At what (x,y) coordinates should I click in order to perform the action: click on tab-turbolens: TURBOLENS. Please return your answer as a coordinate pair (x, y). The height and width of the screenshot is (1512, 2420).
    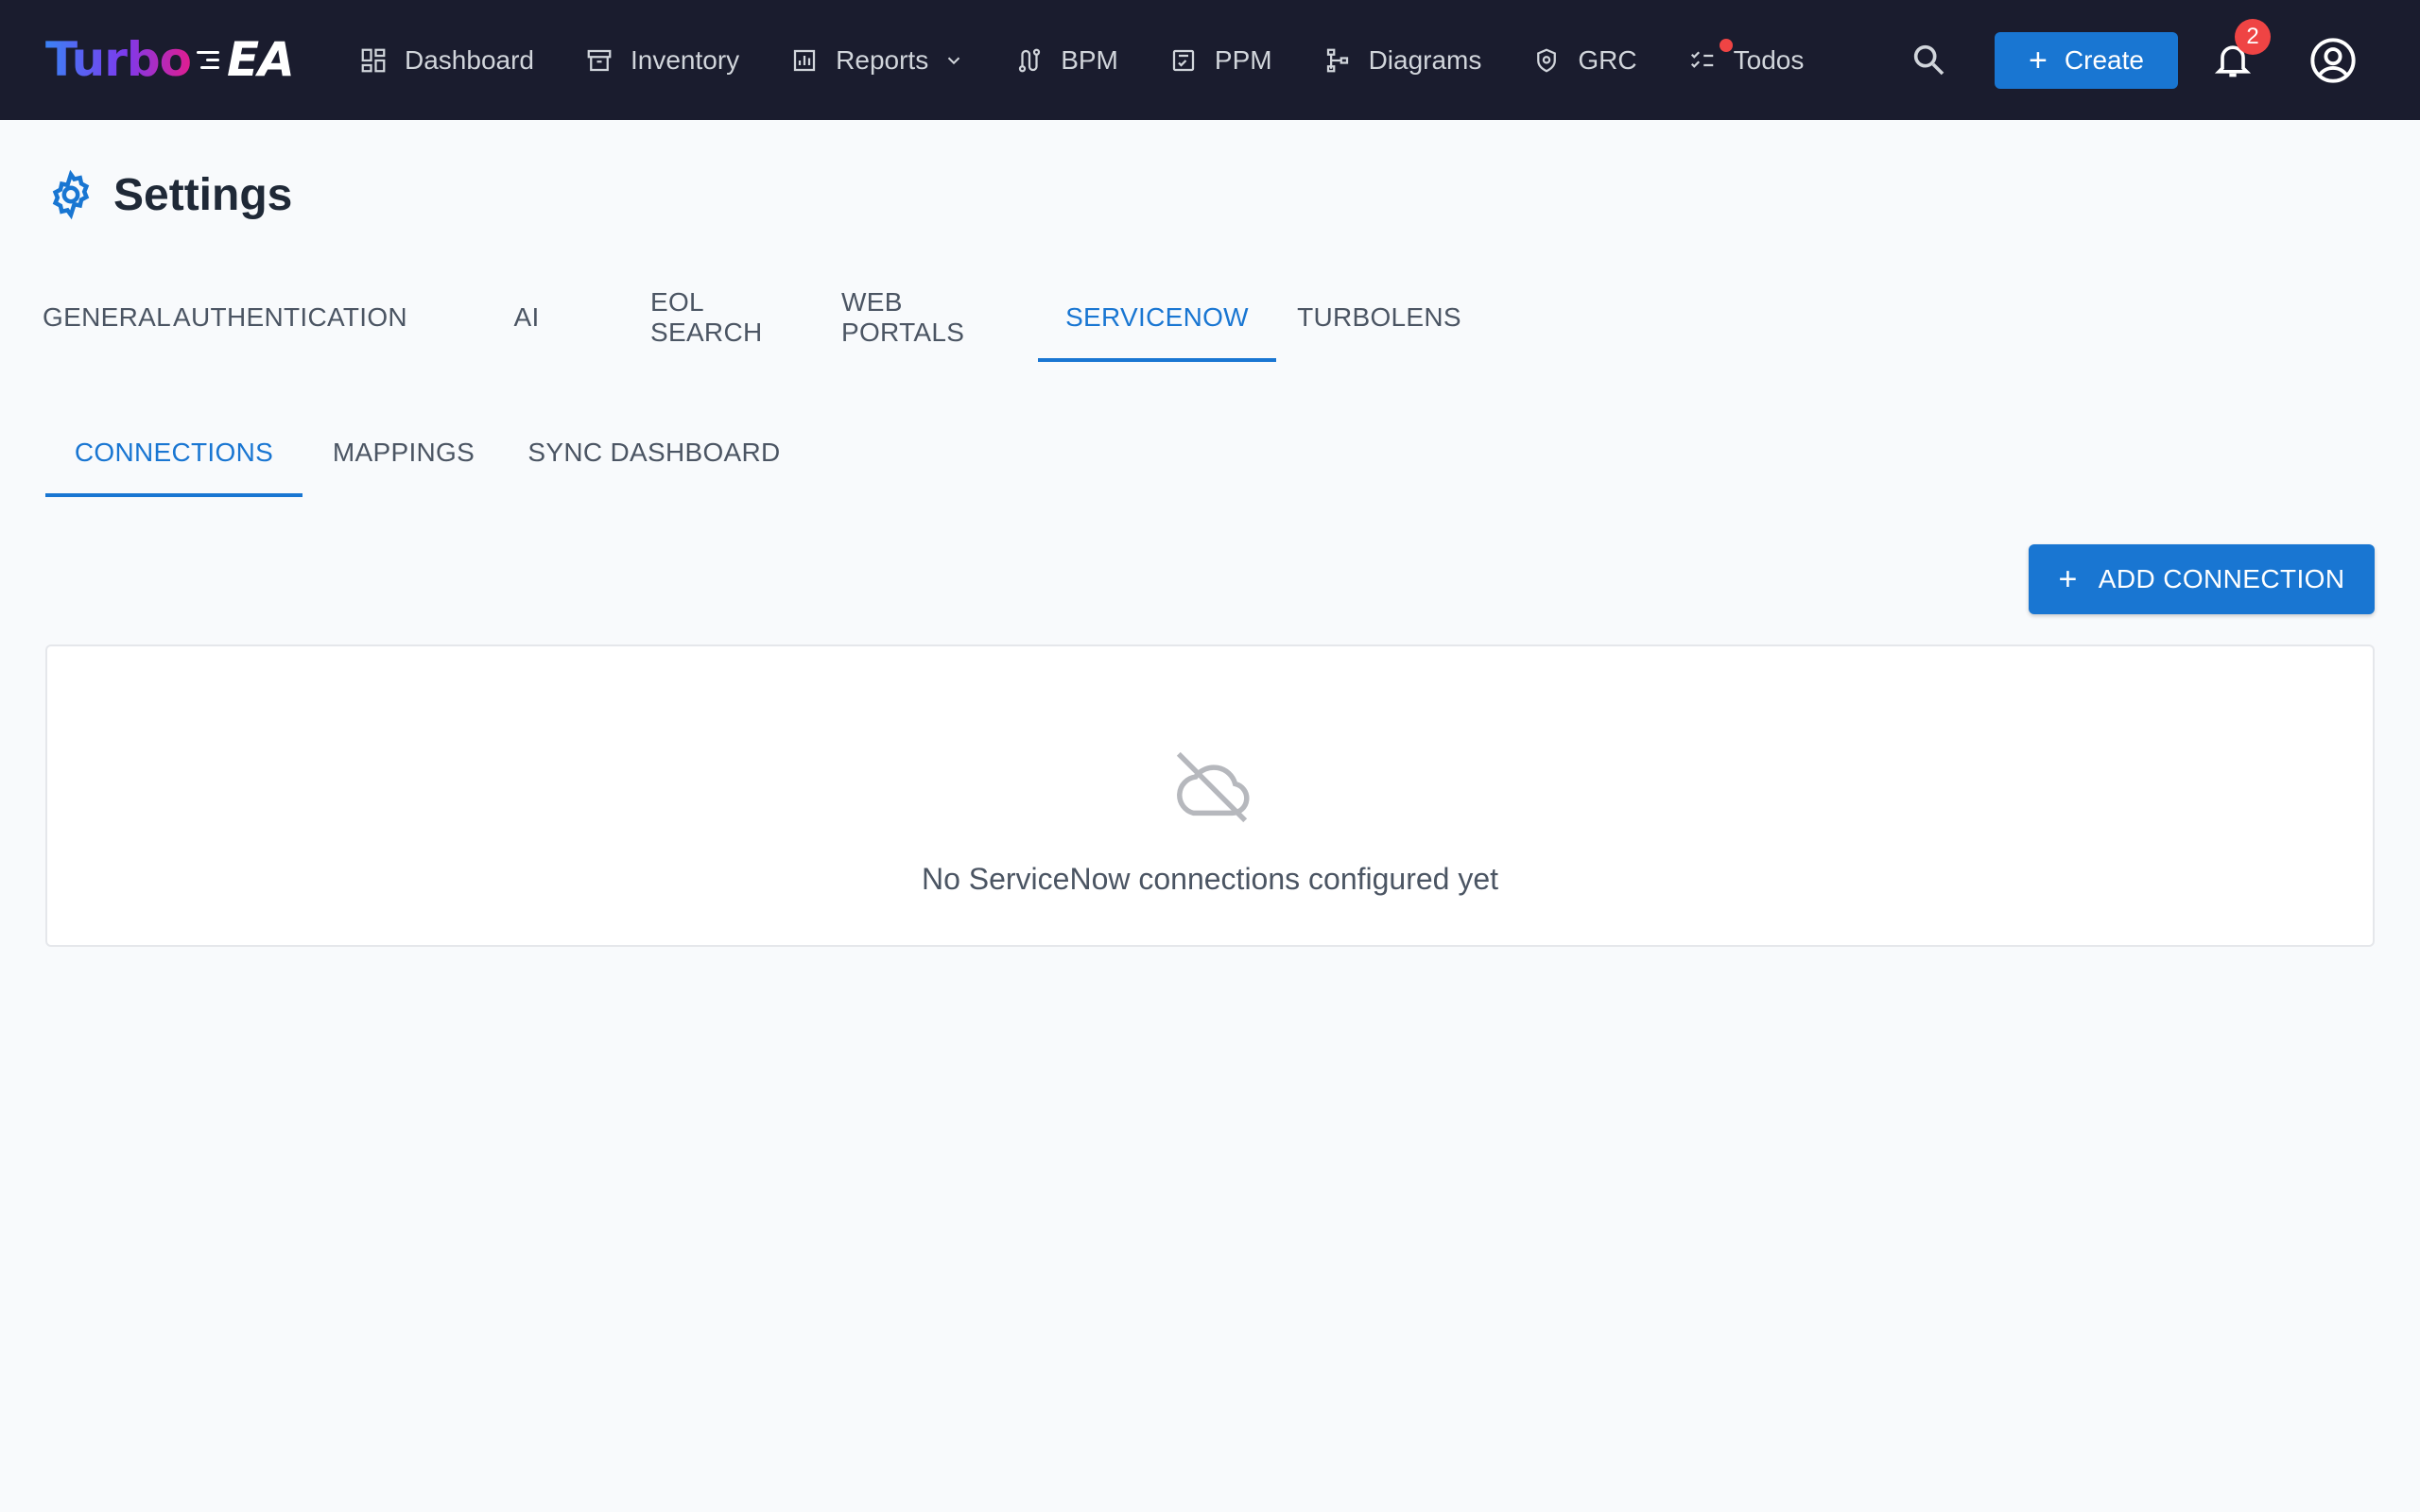
    Looking at the image, I should click on (1379, 318).